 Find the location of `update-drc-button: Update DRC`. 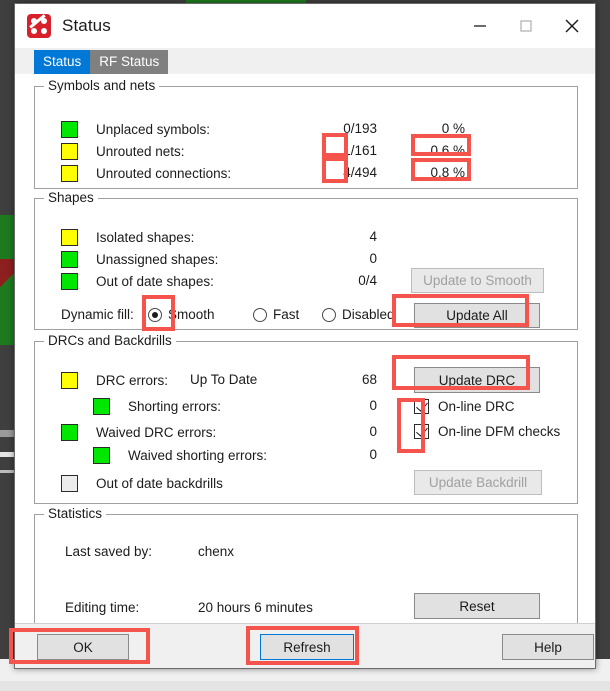

update-drc-button: Update DRC is located at coordinates (477, 380).